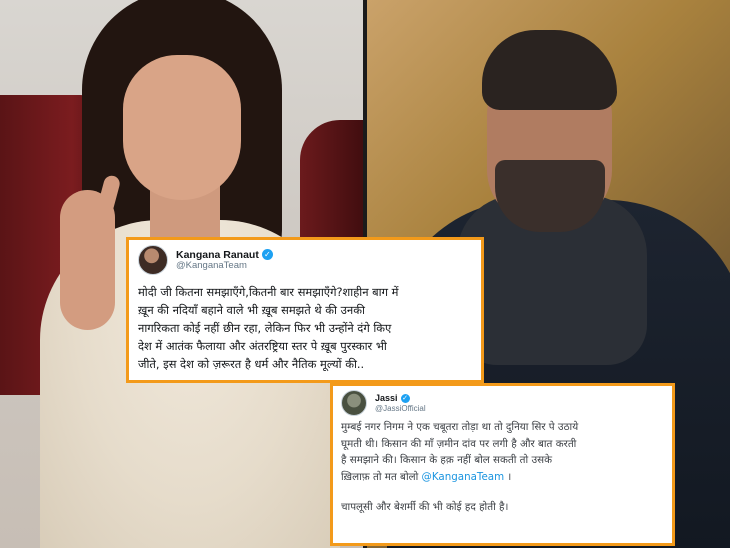 The image size is (730, 548). Describe the element at coordinates (386, 398) in the screenshot. I see `display-name: Jassi` at that location.